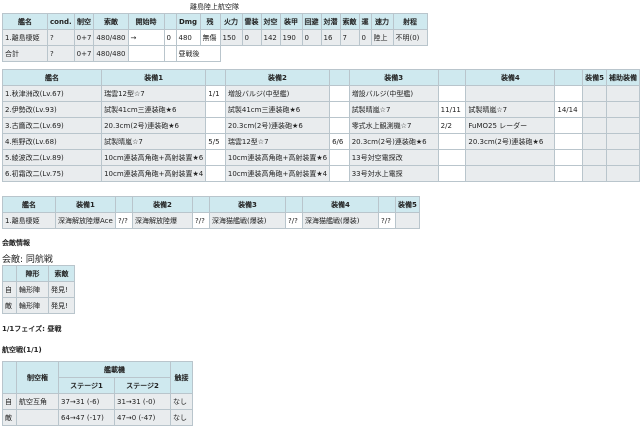 This screenshot has height=426, width=640. I want to click on col-header: 触接, so click(181, 377).